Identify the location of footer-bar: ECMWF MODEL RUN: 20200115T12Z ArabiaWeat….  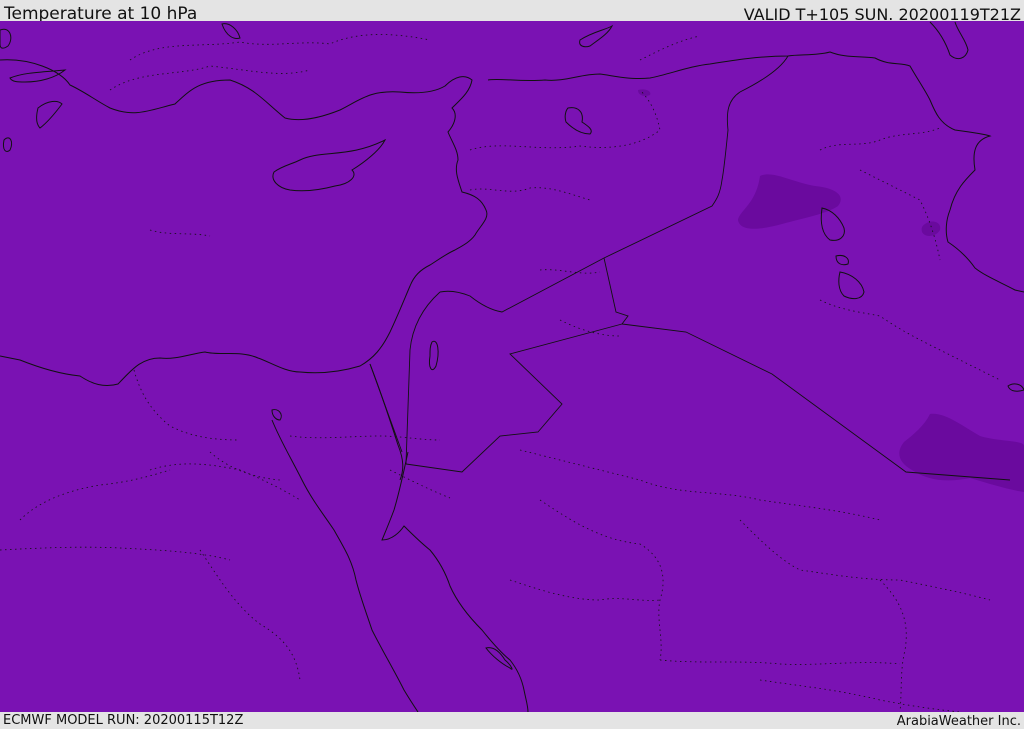
(512, 720).